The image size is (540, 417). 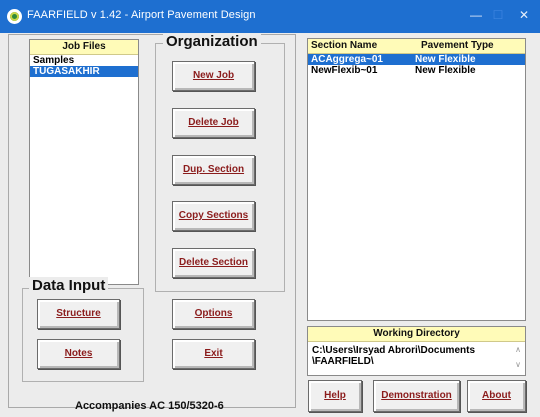 I want to click on pavement-type-column-header: Pavement Type, so click(x=457, y=45).